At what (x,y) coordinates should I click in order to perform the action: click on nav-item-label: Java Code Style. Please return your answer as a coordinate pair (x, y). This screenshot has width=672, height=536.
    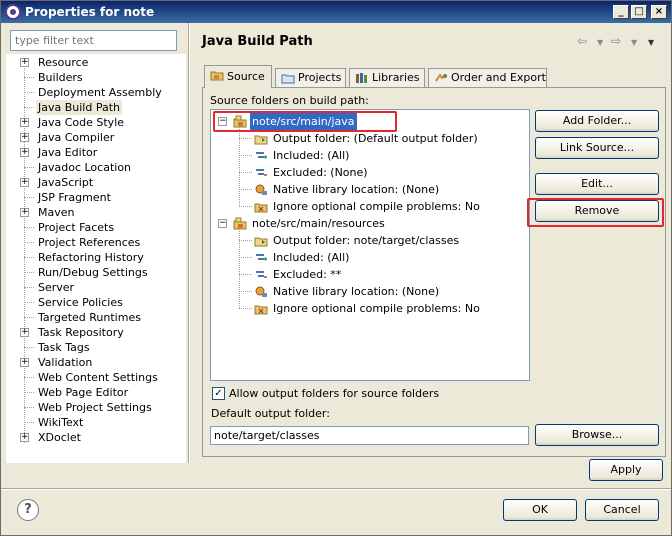
    Looking at the image, I should click on (81, 122).